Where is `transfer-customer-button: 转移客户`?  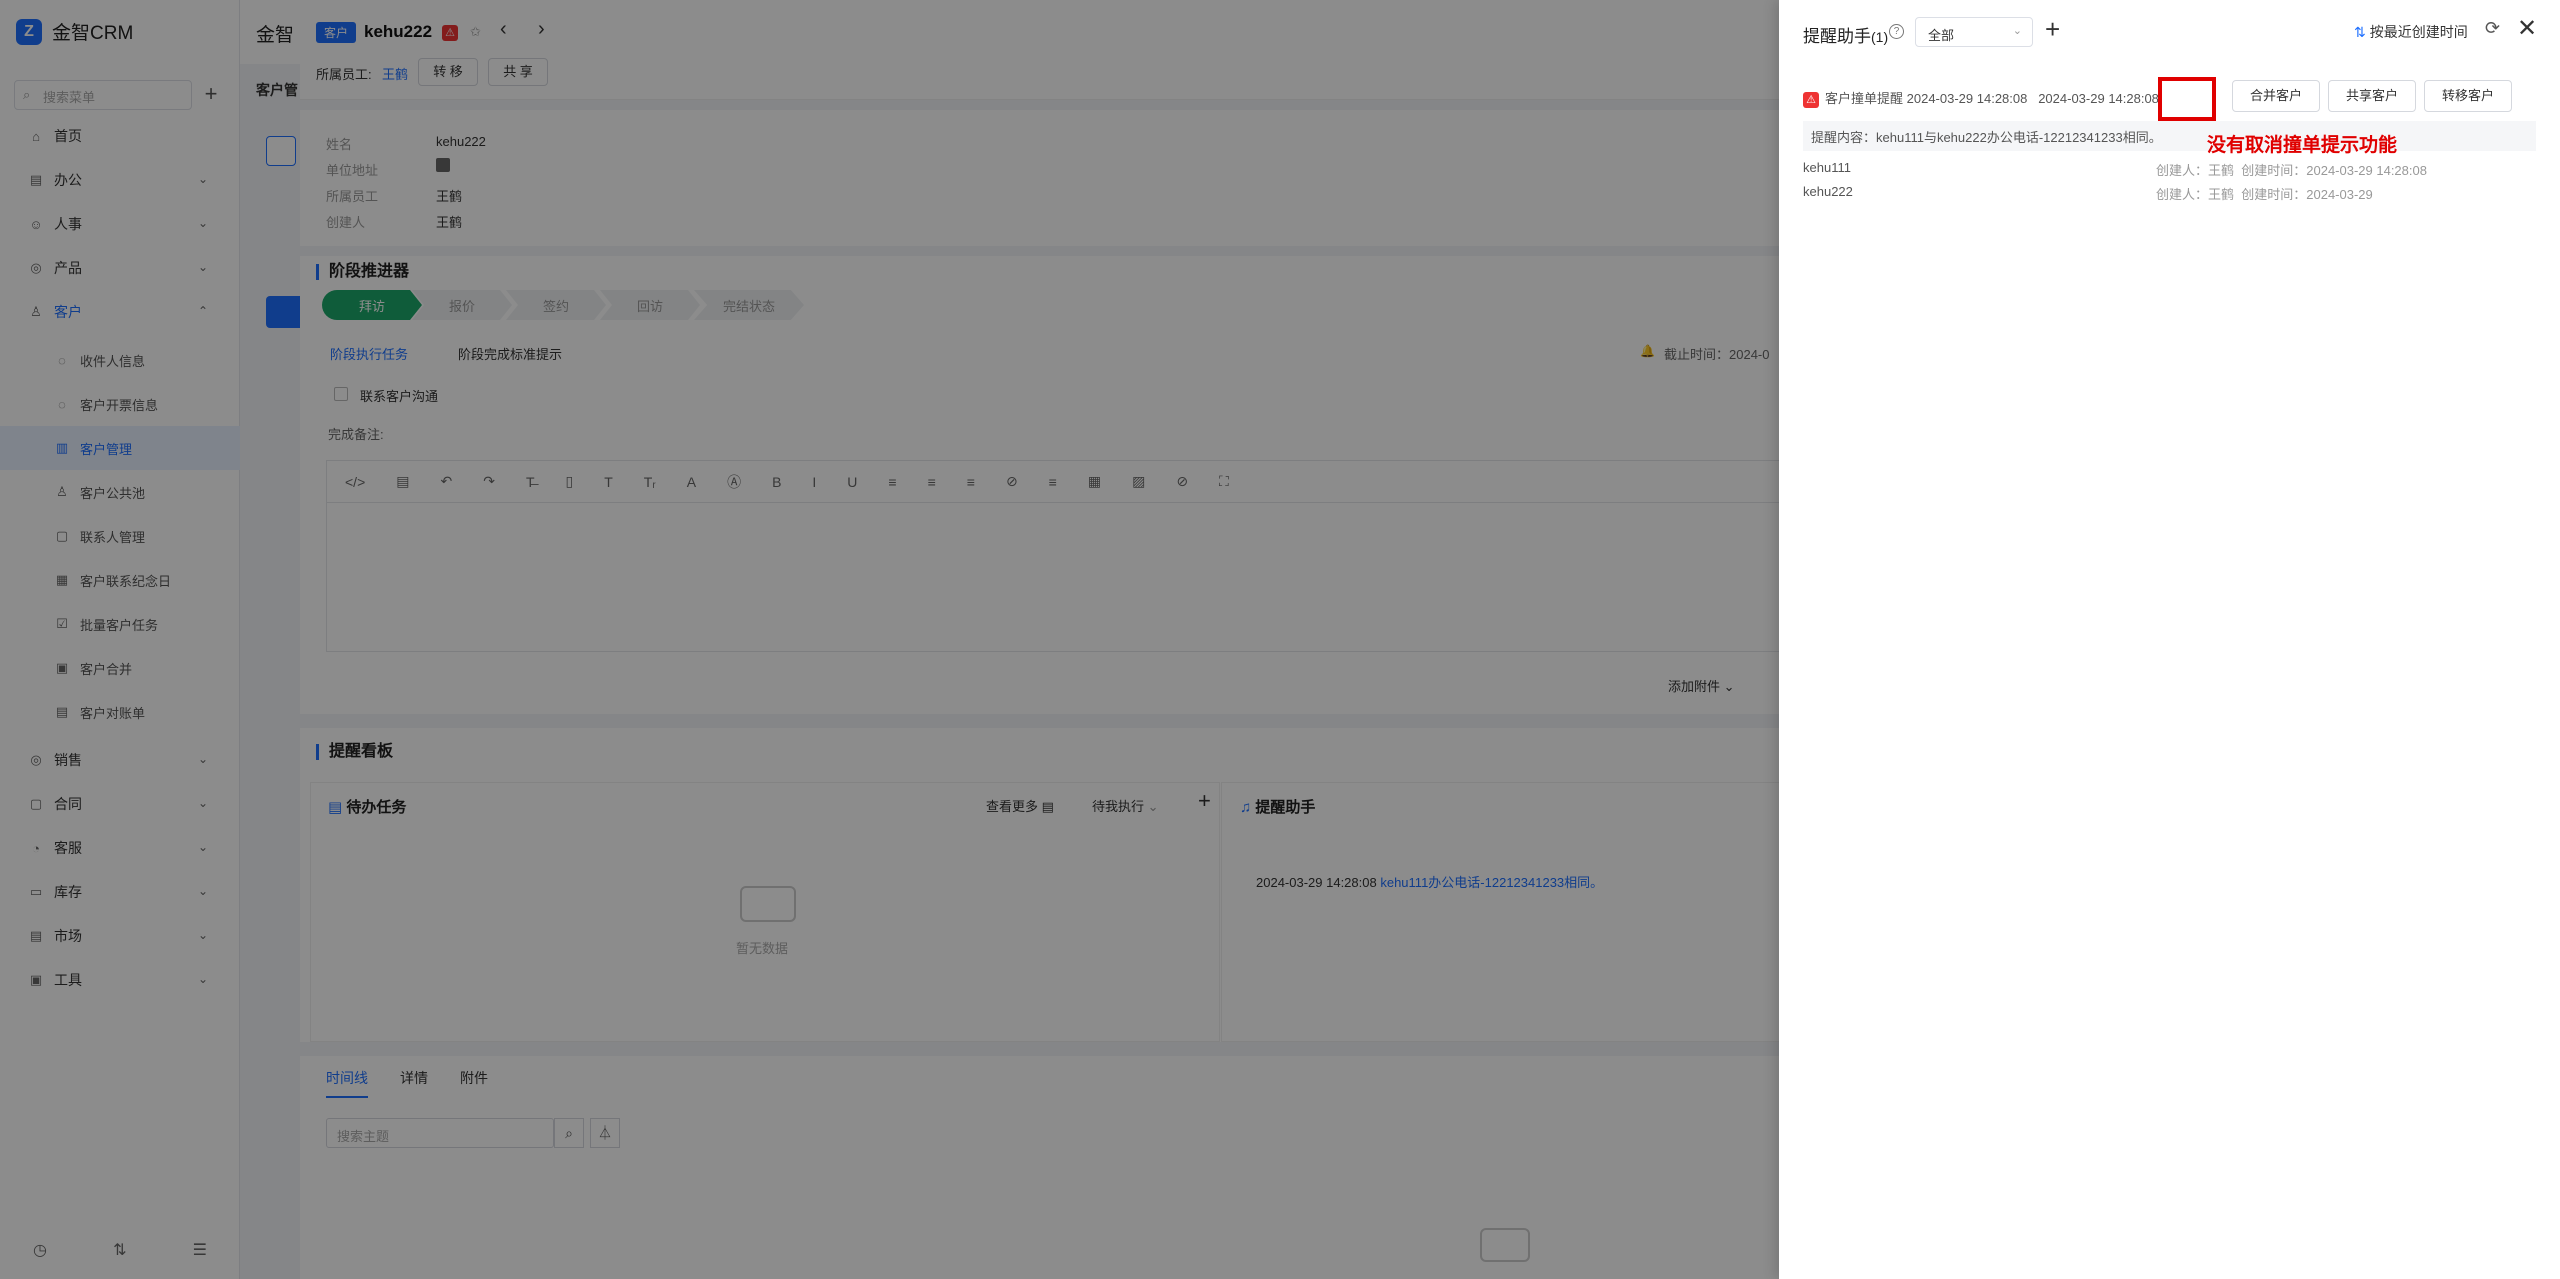 transfer-customer-button: 转移客户 is located at coordinates (2468, 96).